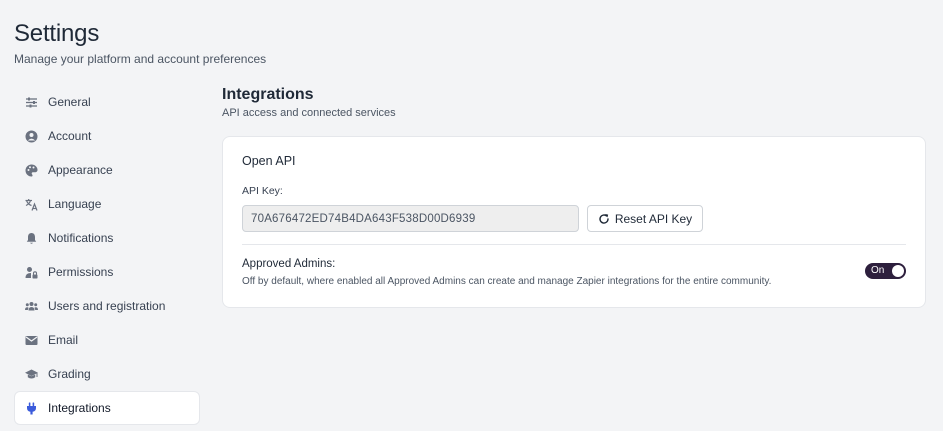  Describe the element at coordinates (31, 374) in the screenshot. I see `graduation-cap-icon` at that location.